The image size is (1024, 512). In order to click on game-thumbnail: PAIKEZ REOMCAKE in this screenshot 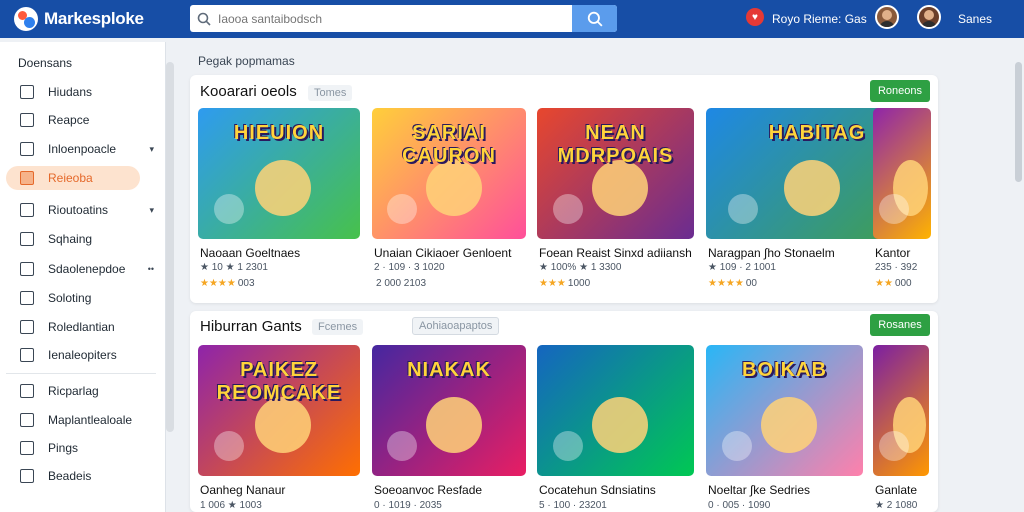, I will do `click(279, 410)`.